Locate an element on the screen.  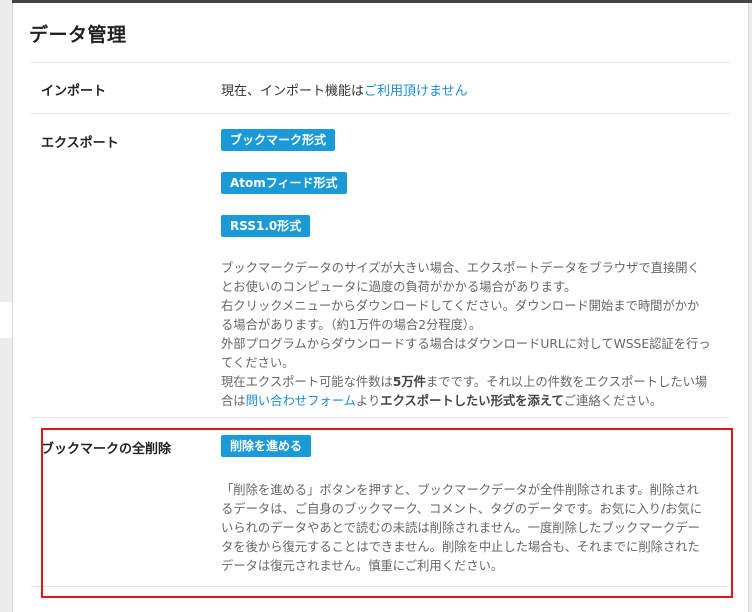
export-bookmark-format-button: ブックマーク形式 is located at coordinates (278, 140).